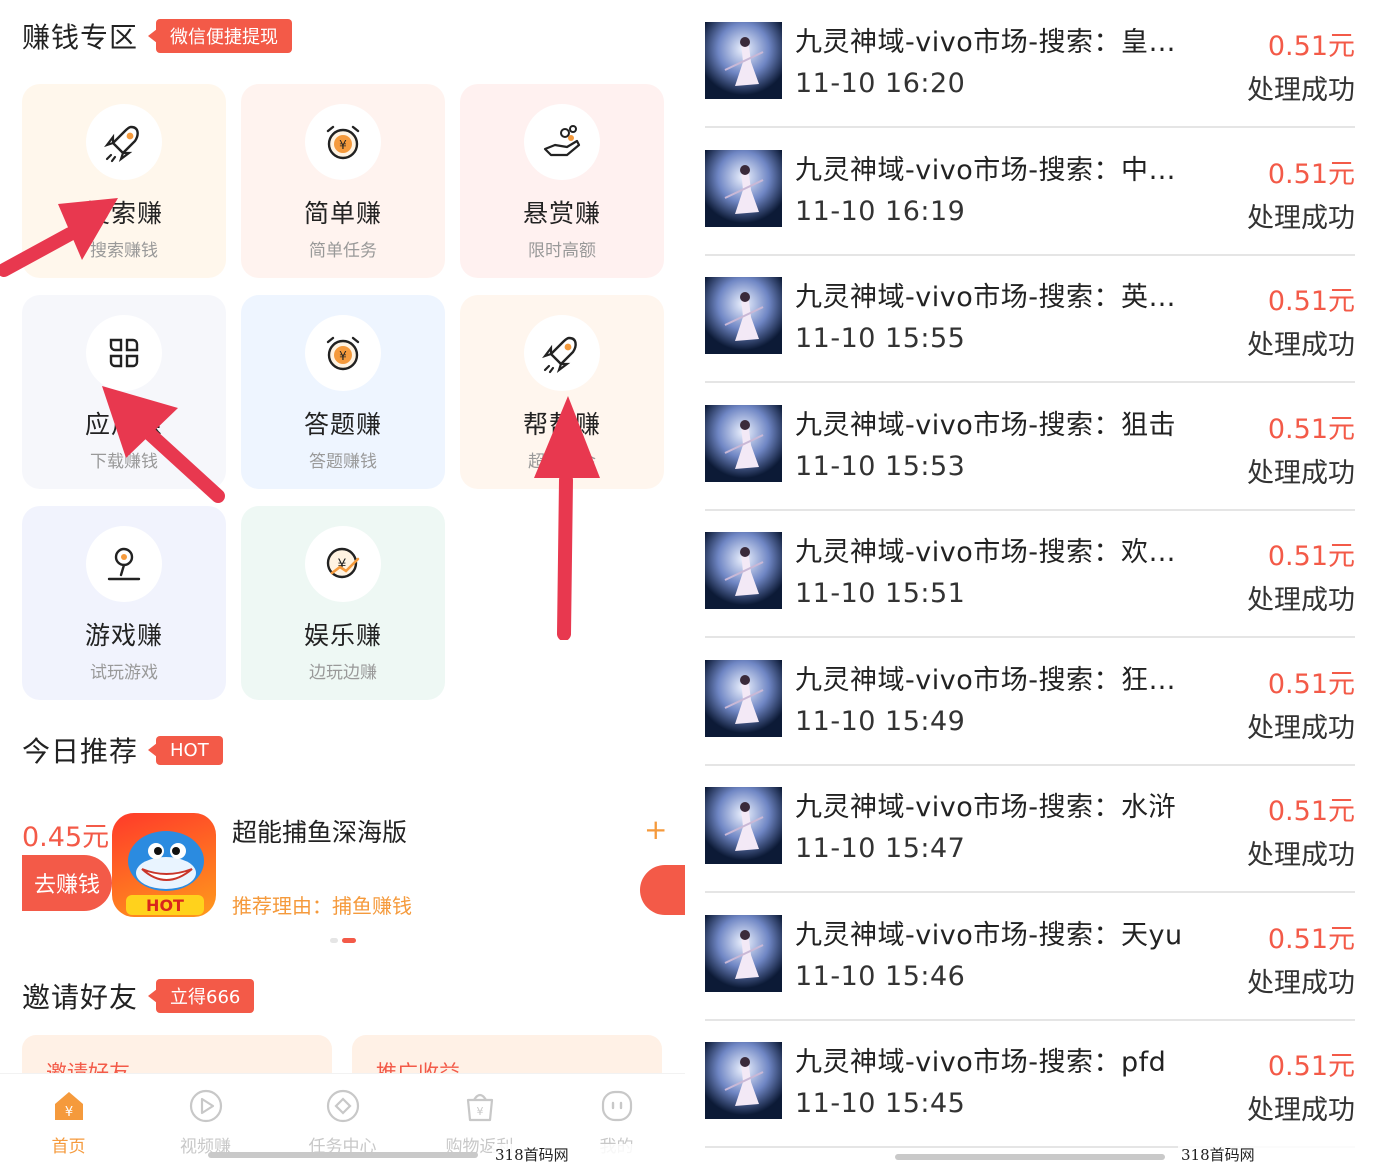 Image resolution: width=1373 pixels, height=1162 pixels. Describe the element at coordinates (343, 462) in the screenshot. I see `earn-card-subtitle: 答题赚钱` at that location.